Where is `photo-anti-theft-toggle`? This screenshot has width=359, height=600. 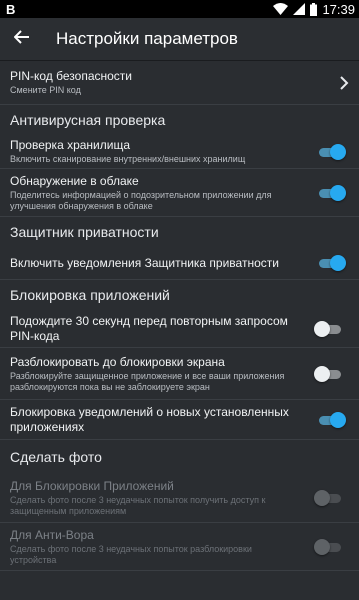
photo-anti-theft-toggle is located at coordinates (328, 546).